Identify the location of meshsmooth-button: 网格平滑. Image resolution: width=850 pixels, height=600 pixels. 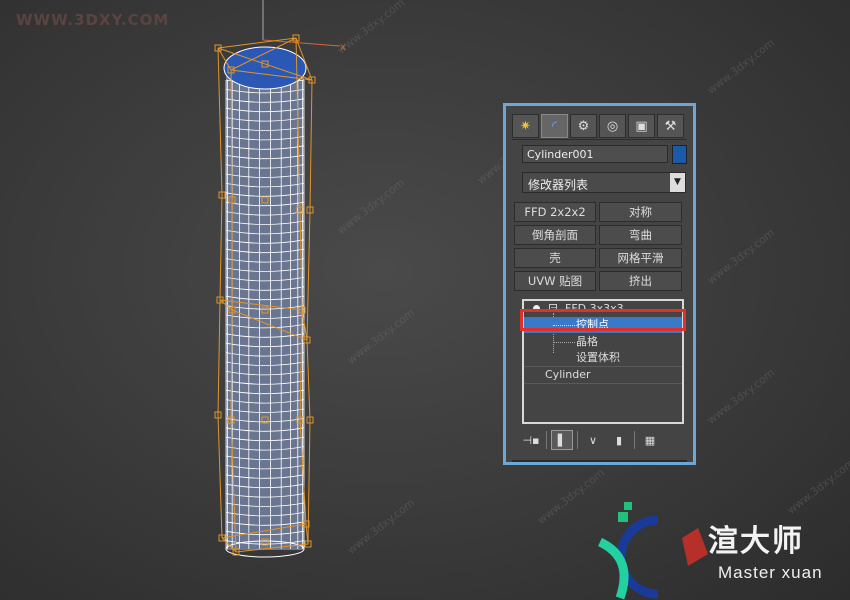
(640, 258).